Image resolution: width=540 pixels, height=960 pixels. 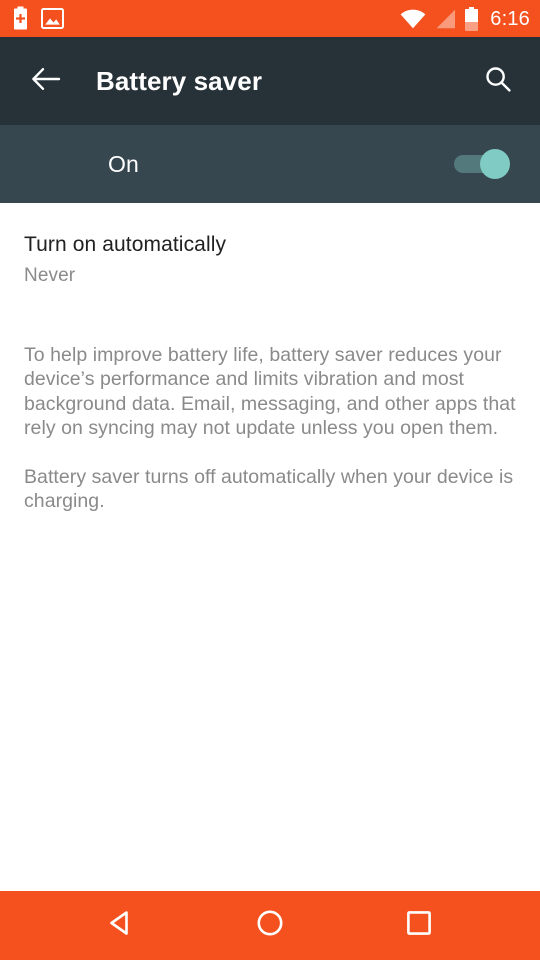 What do you see at coordinates (270, 245) in the screenshot?
I see `turn-on-automatically-row: Turn on automatically Never` at bounding box center [270, 245].